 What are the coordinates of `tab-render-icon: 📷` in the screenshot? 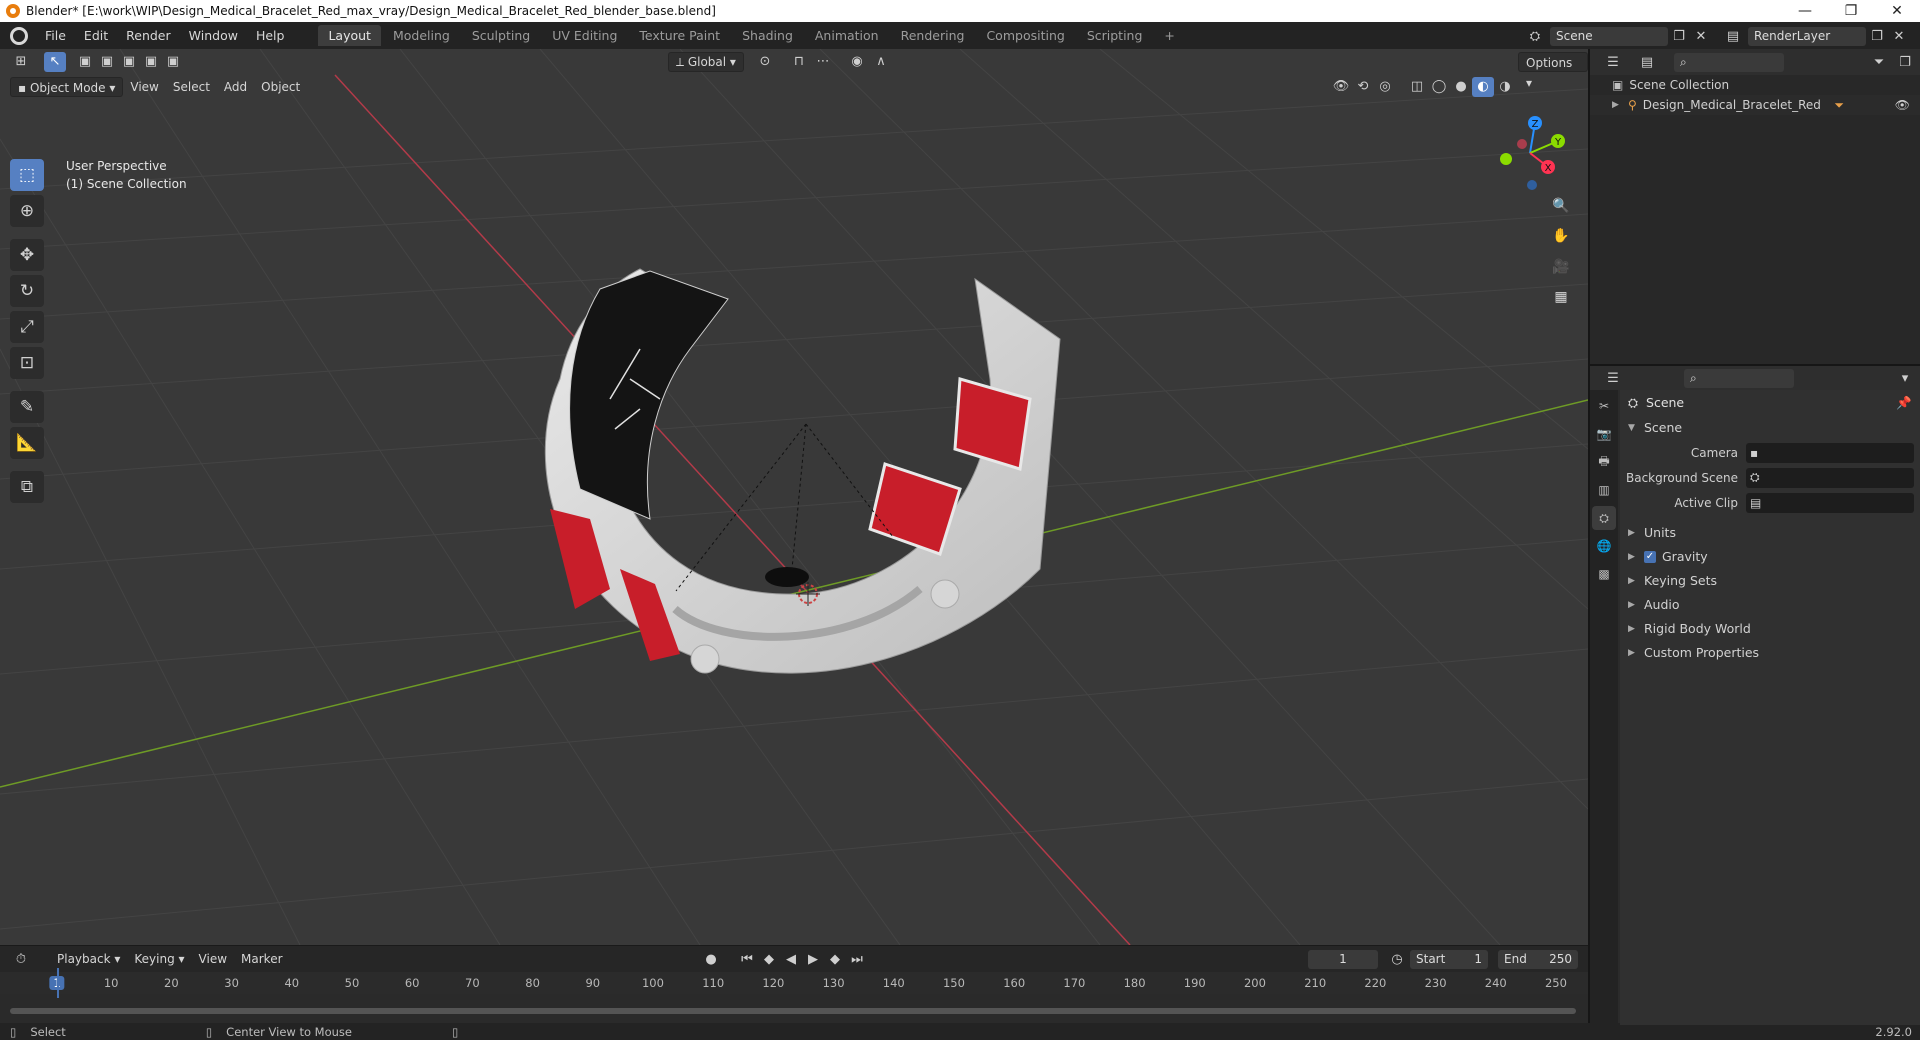 It's located at (1604, 434).